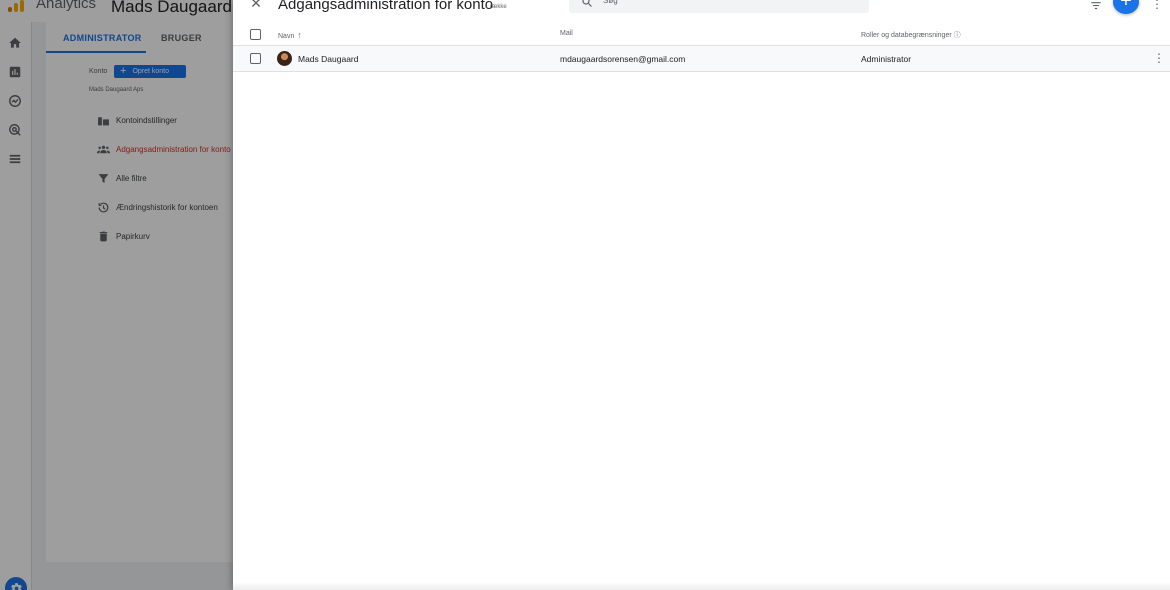 The image size is (1170, 590). What do you see at coordinates (255, 58) in the screenshot?
I see `row-checkbox` at bounding box center [255, 58].